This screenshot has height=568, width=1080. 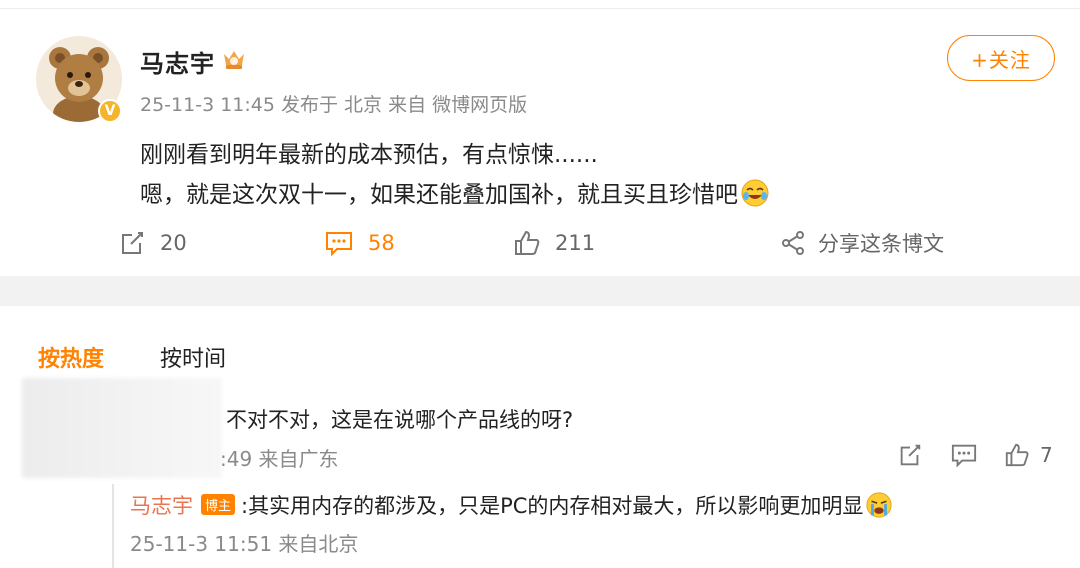 I want to click on comment-reply-icon, so click(x=964, y=455).